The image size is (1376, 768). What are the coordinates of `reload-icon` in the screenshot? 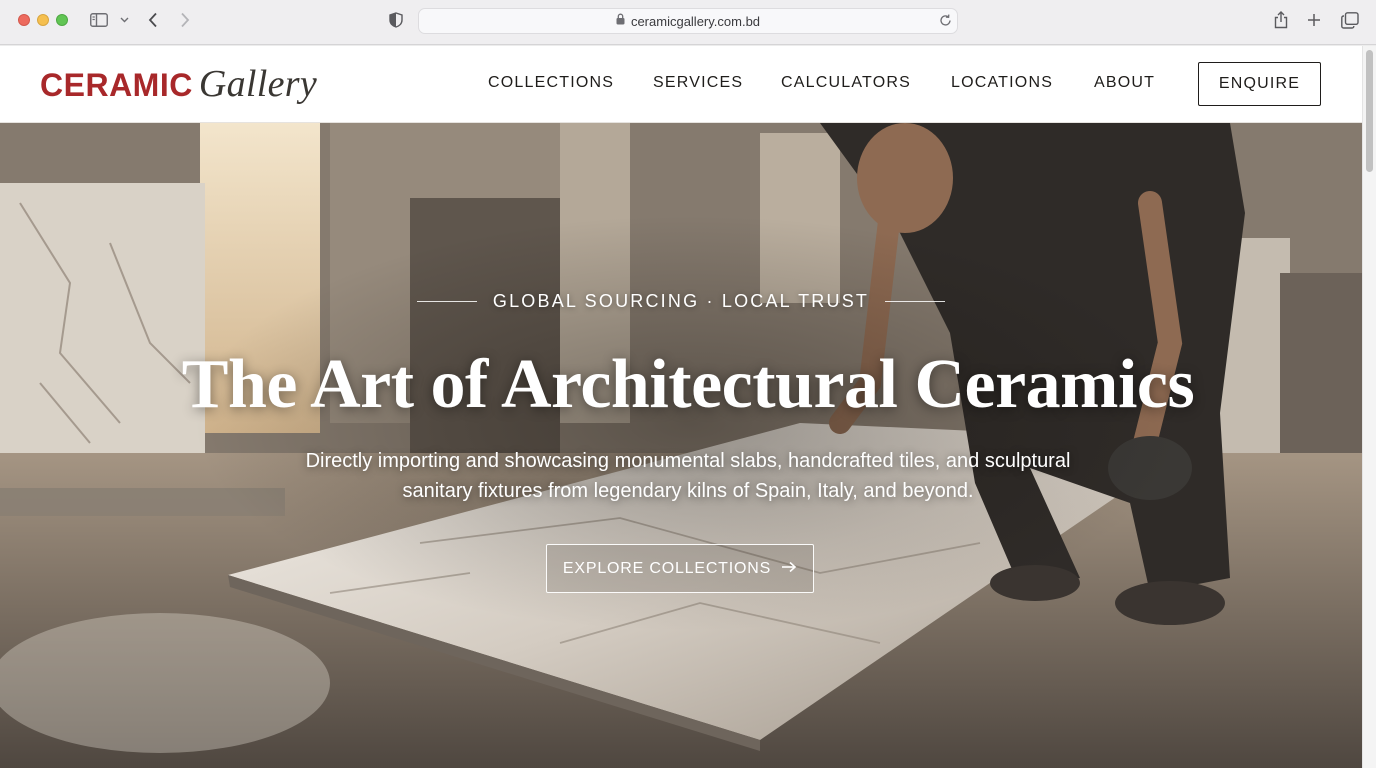 It's located at (945, 20).